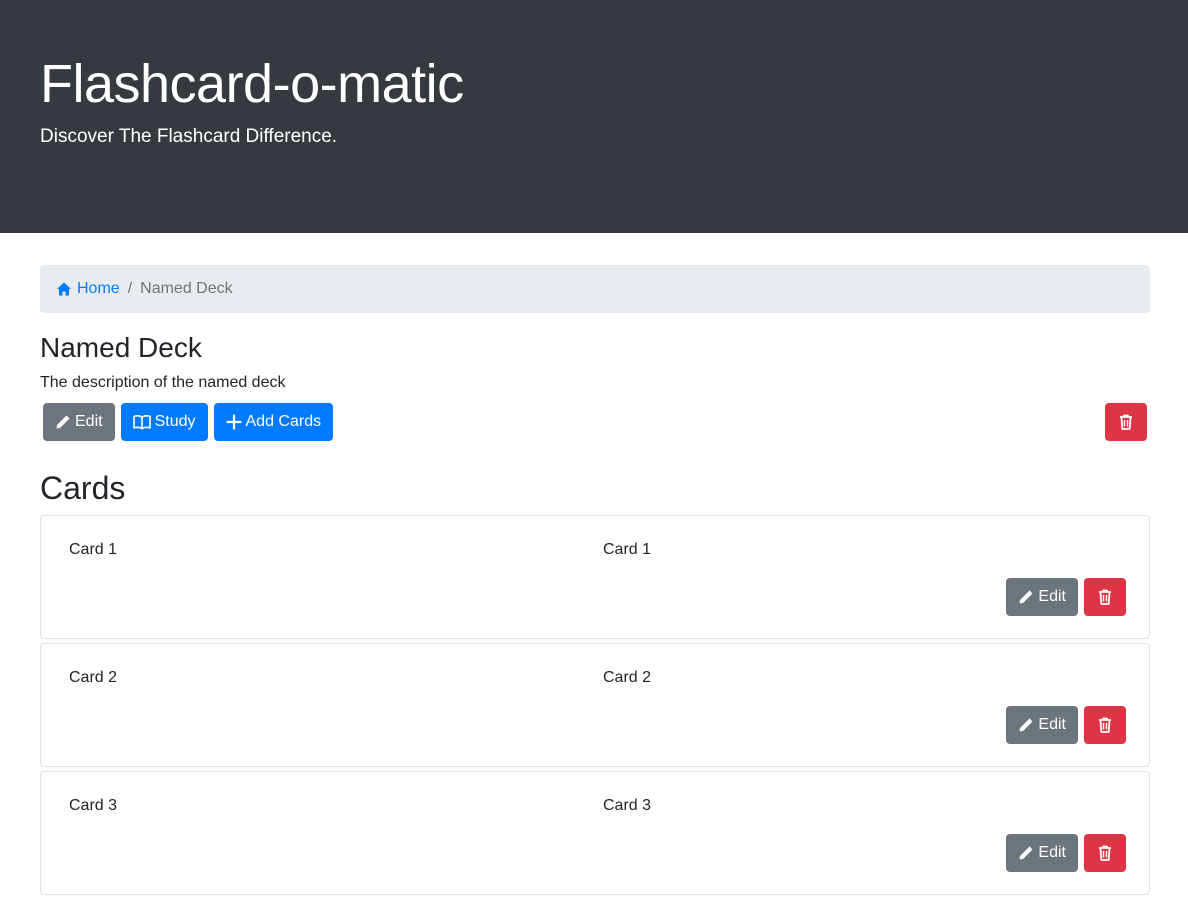 The height and width of the screenshot is (918, 1188). I want to click on add-cards-button: Add Cards, so click(273, 422).